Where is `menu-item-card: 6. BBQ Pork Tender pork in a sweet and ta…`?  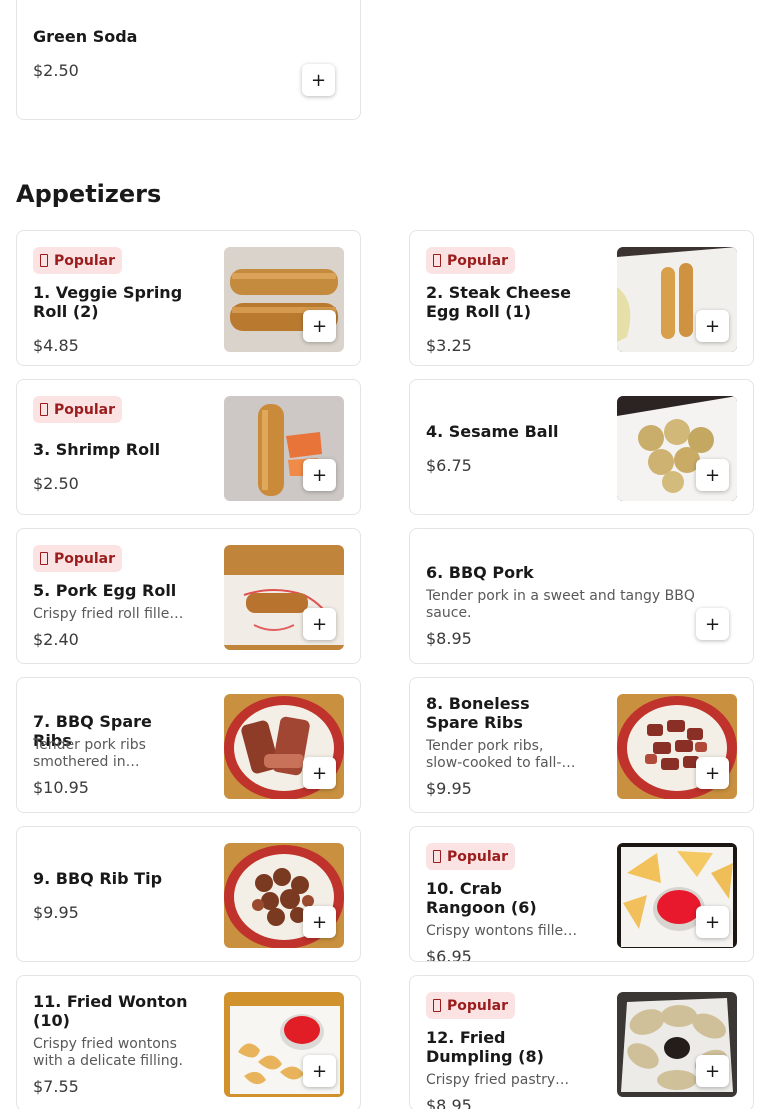 menu-item-card: 6. BBQ Pork Tender pork in a sweet and ta… is located at coordinates (581, 596).